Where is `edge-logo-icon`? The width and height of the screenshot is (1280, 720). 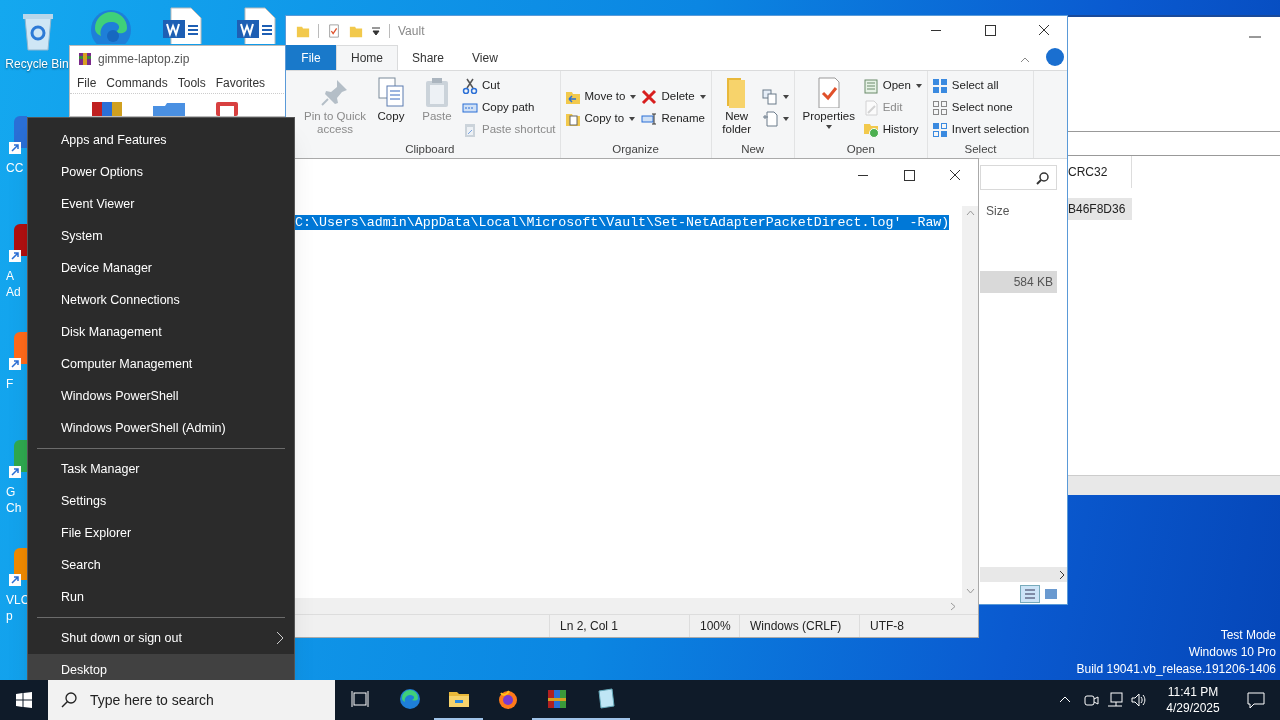 edge-logo-icon is located at coordinates (409, 699).